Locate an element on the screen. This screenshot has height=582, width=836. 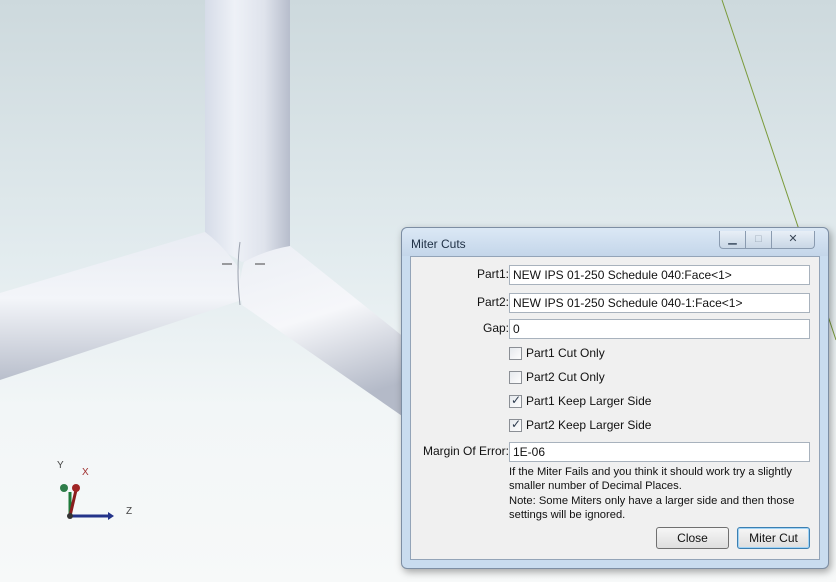
margin-of-error-field: 1E-06 is located at coordinates (659, 452).